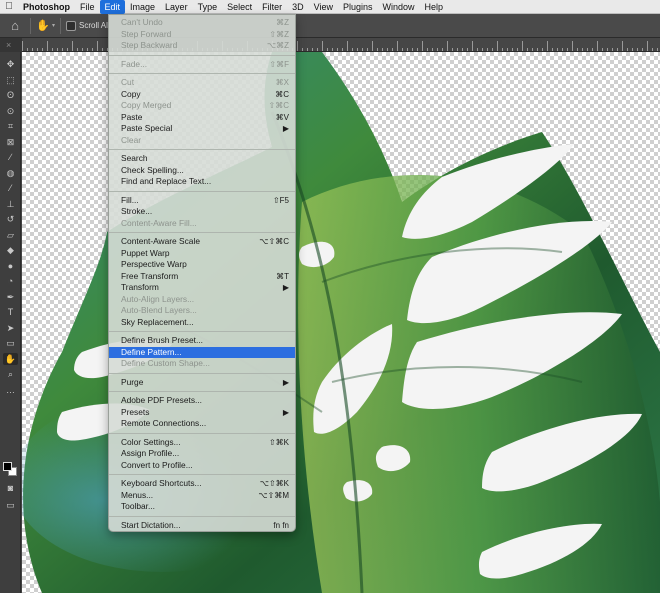  I want to click on blur-tool-icon: ●, so click(10, 266).